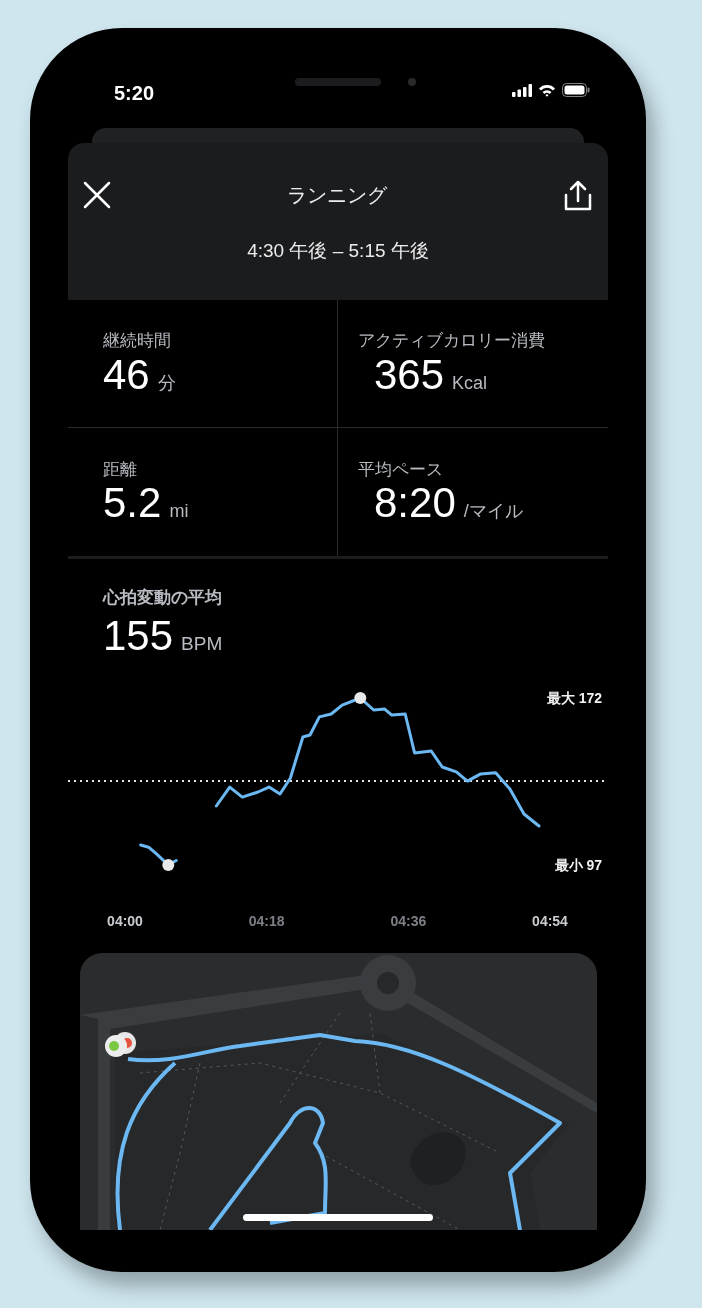  What do you see at coordinates (401, 469) in the screenshot?
I see `stat-label: 平均ペース` at bounding box center [401, 469].